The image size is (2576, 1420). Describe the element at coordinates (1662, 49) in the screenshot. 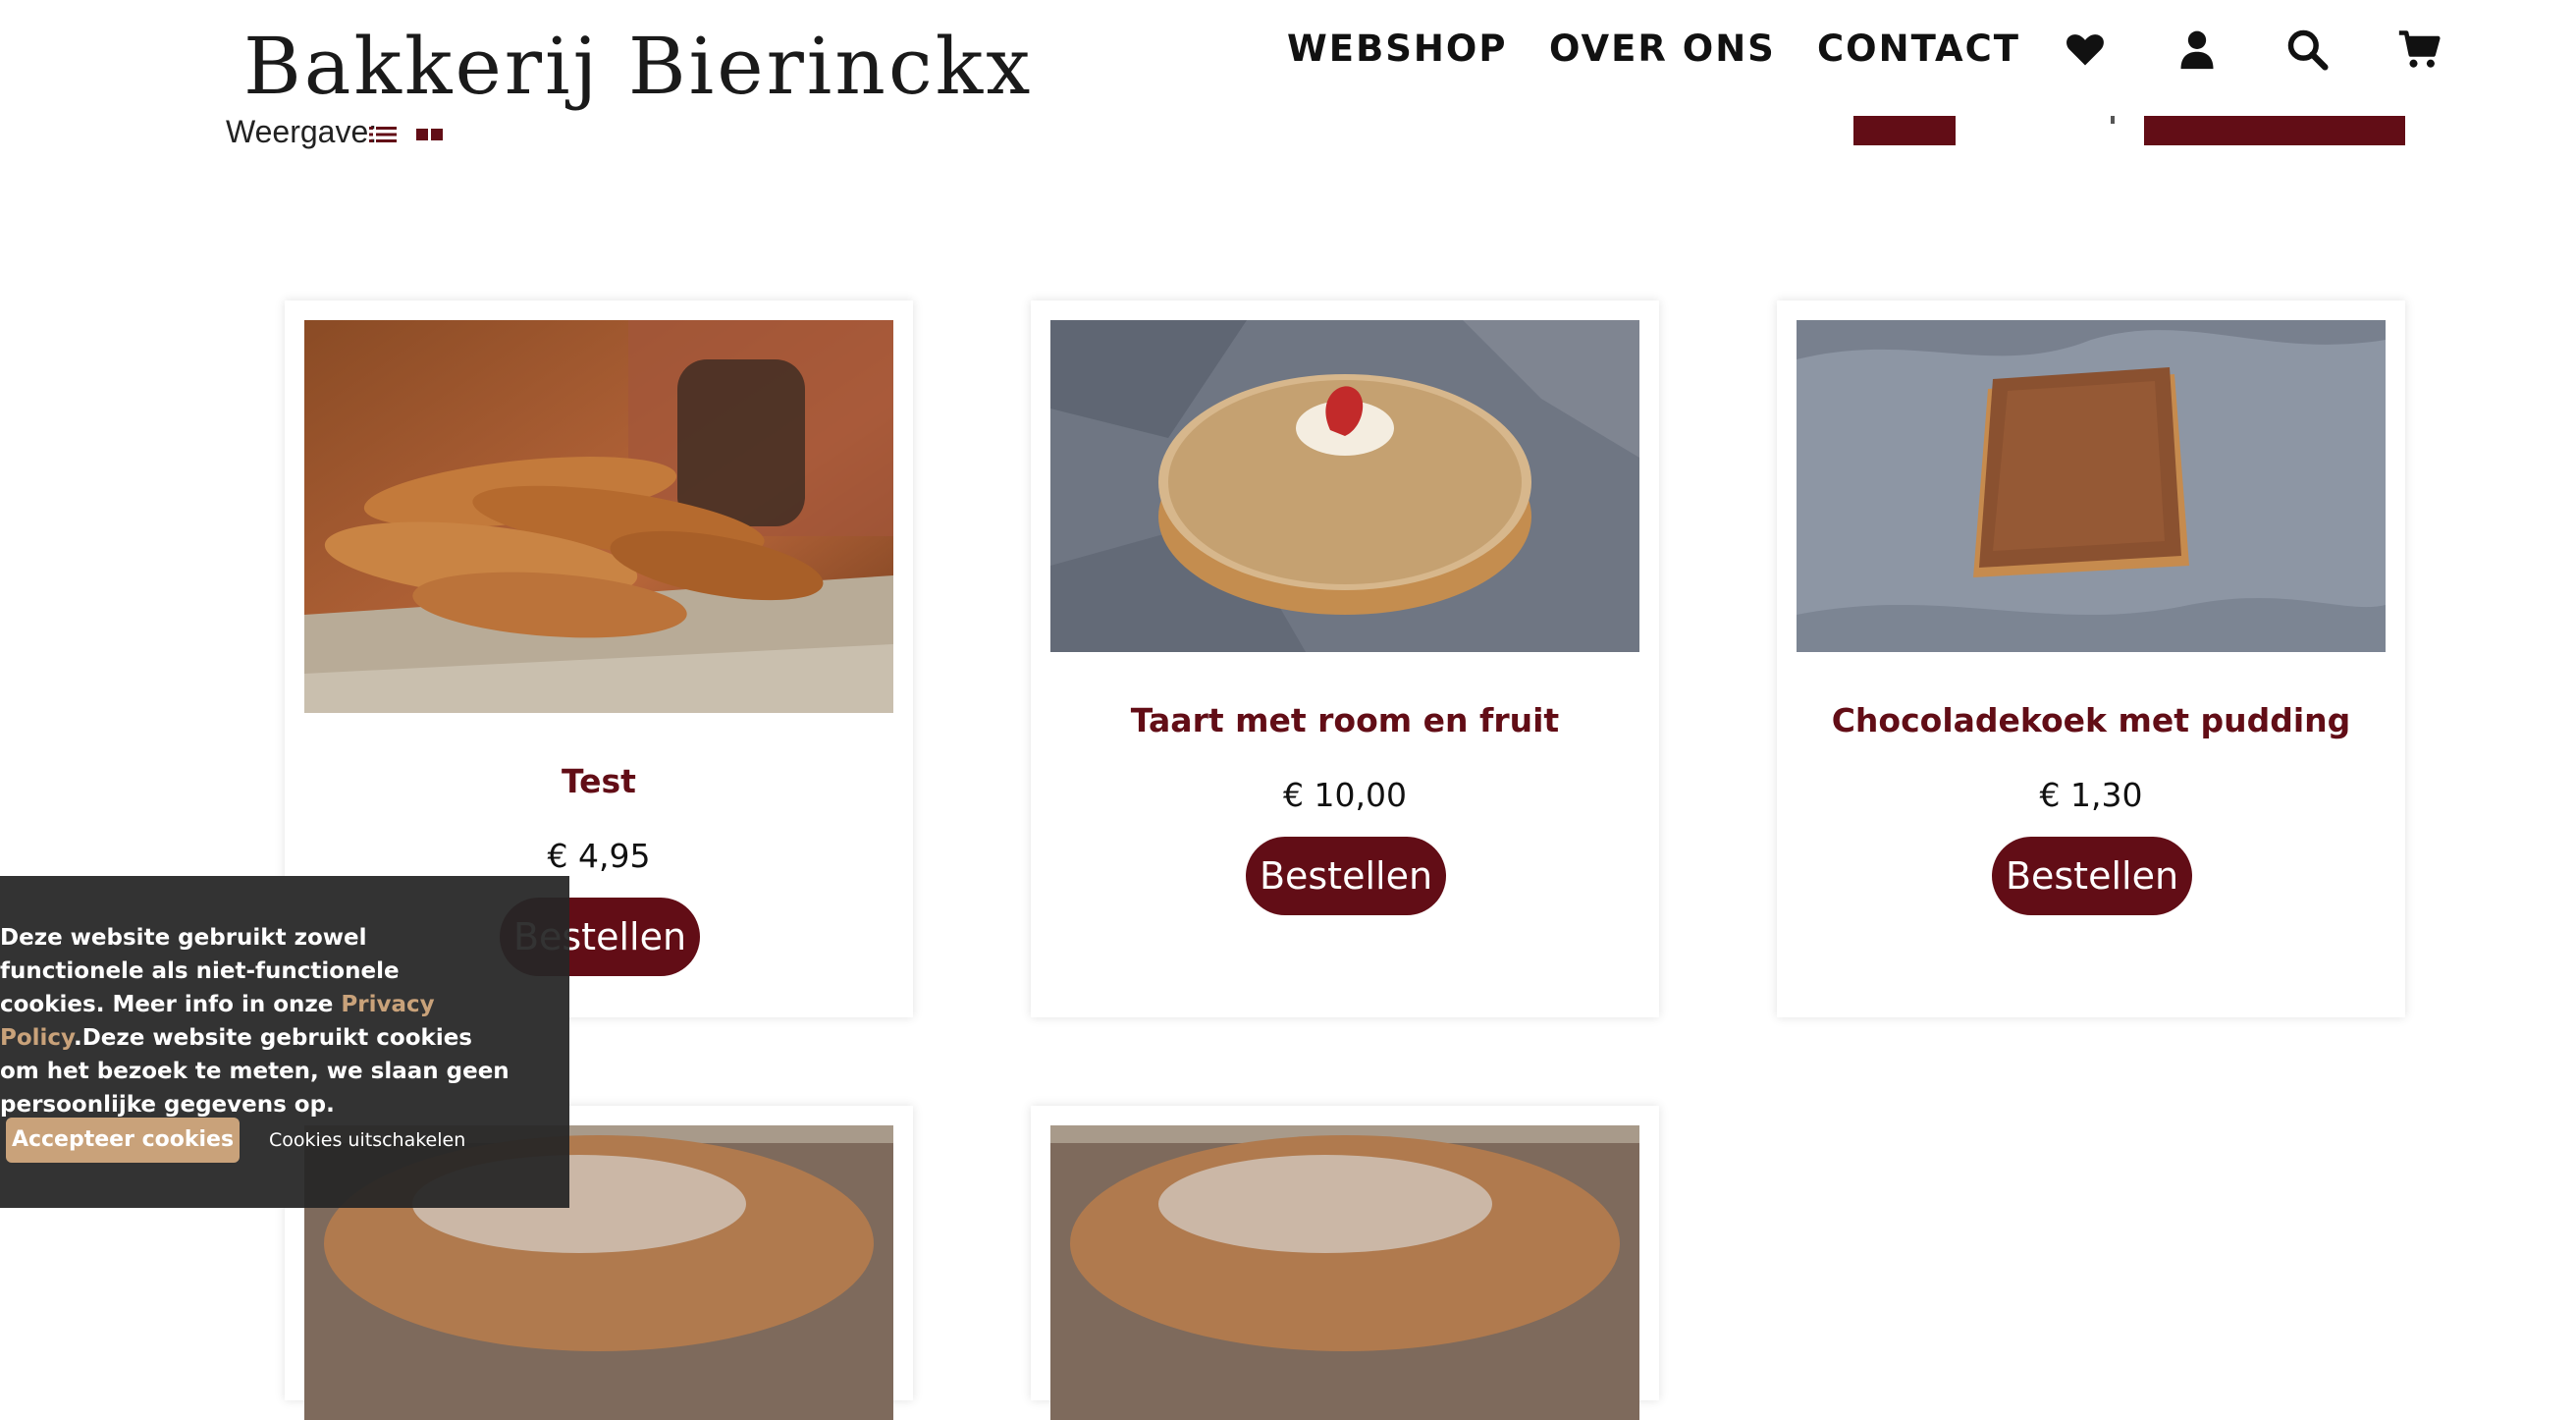

I see `nav-over-ons: OVER ONS` at that location.